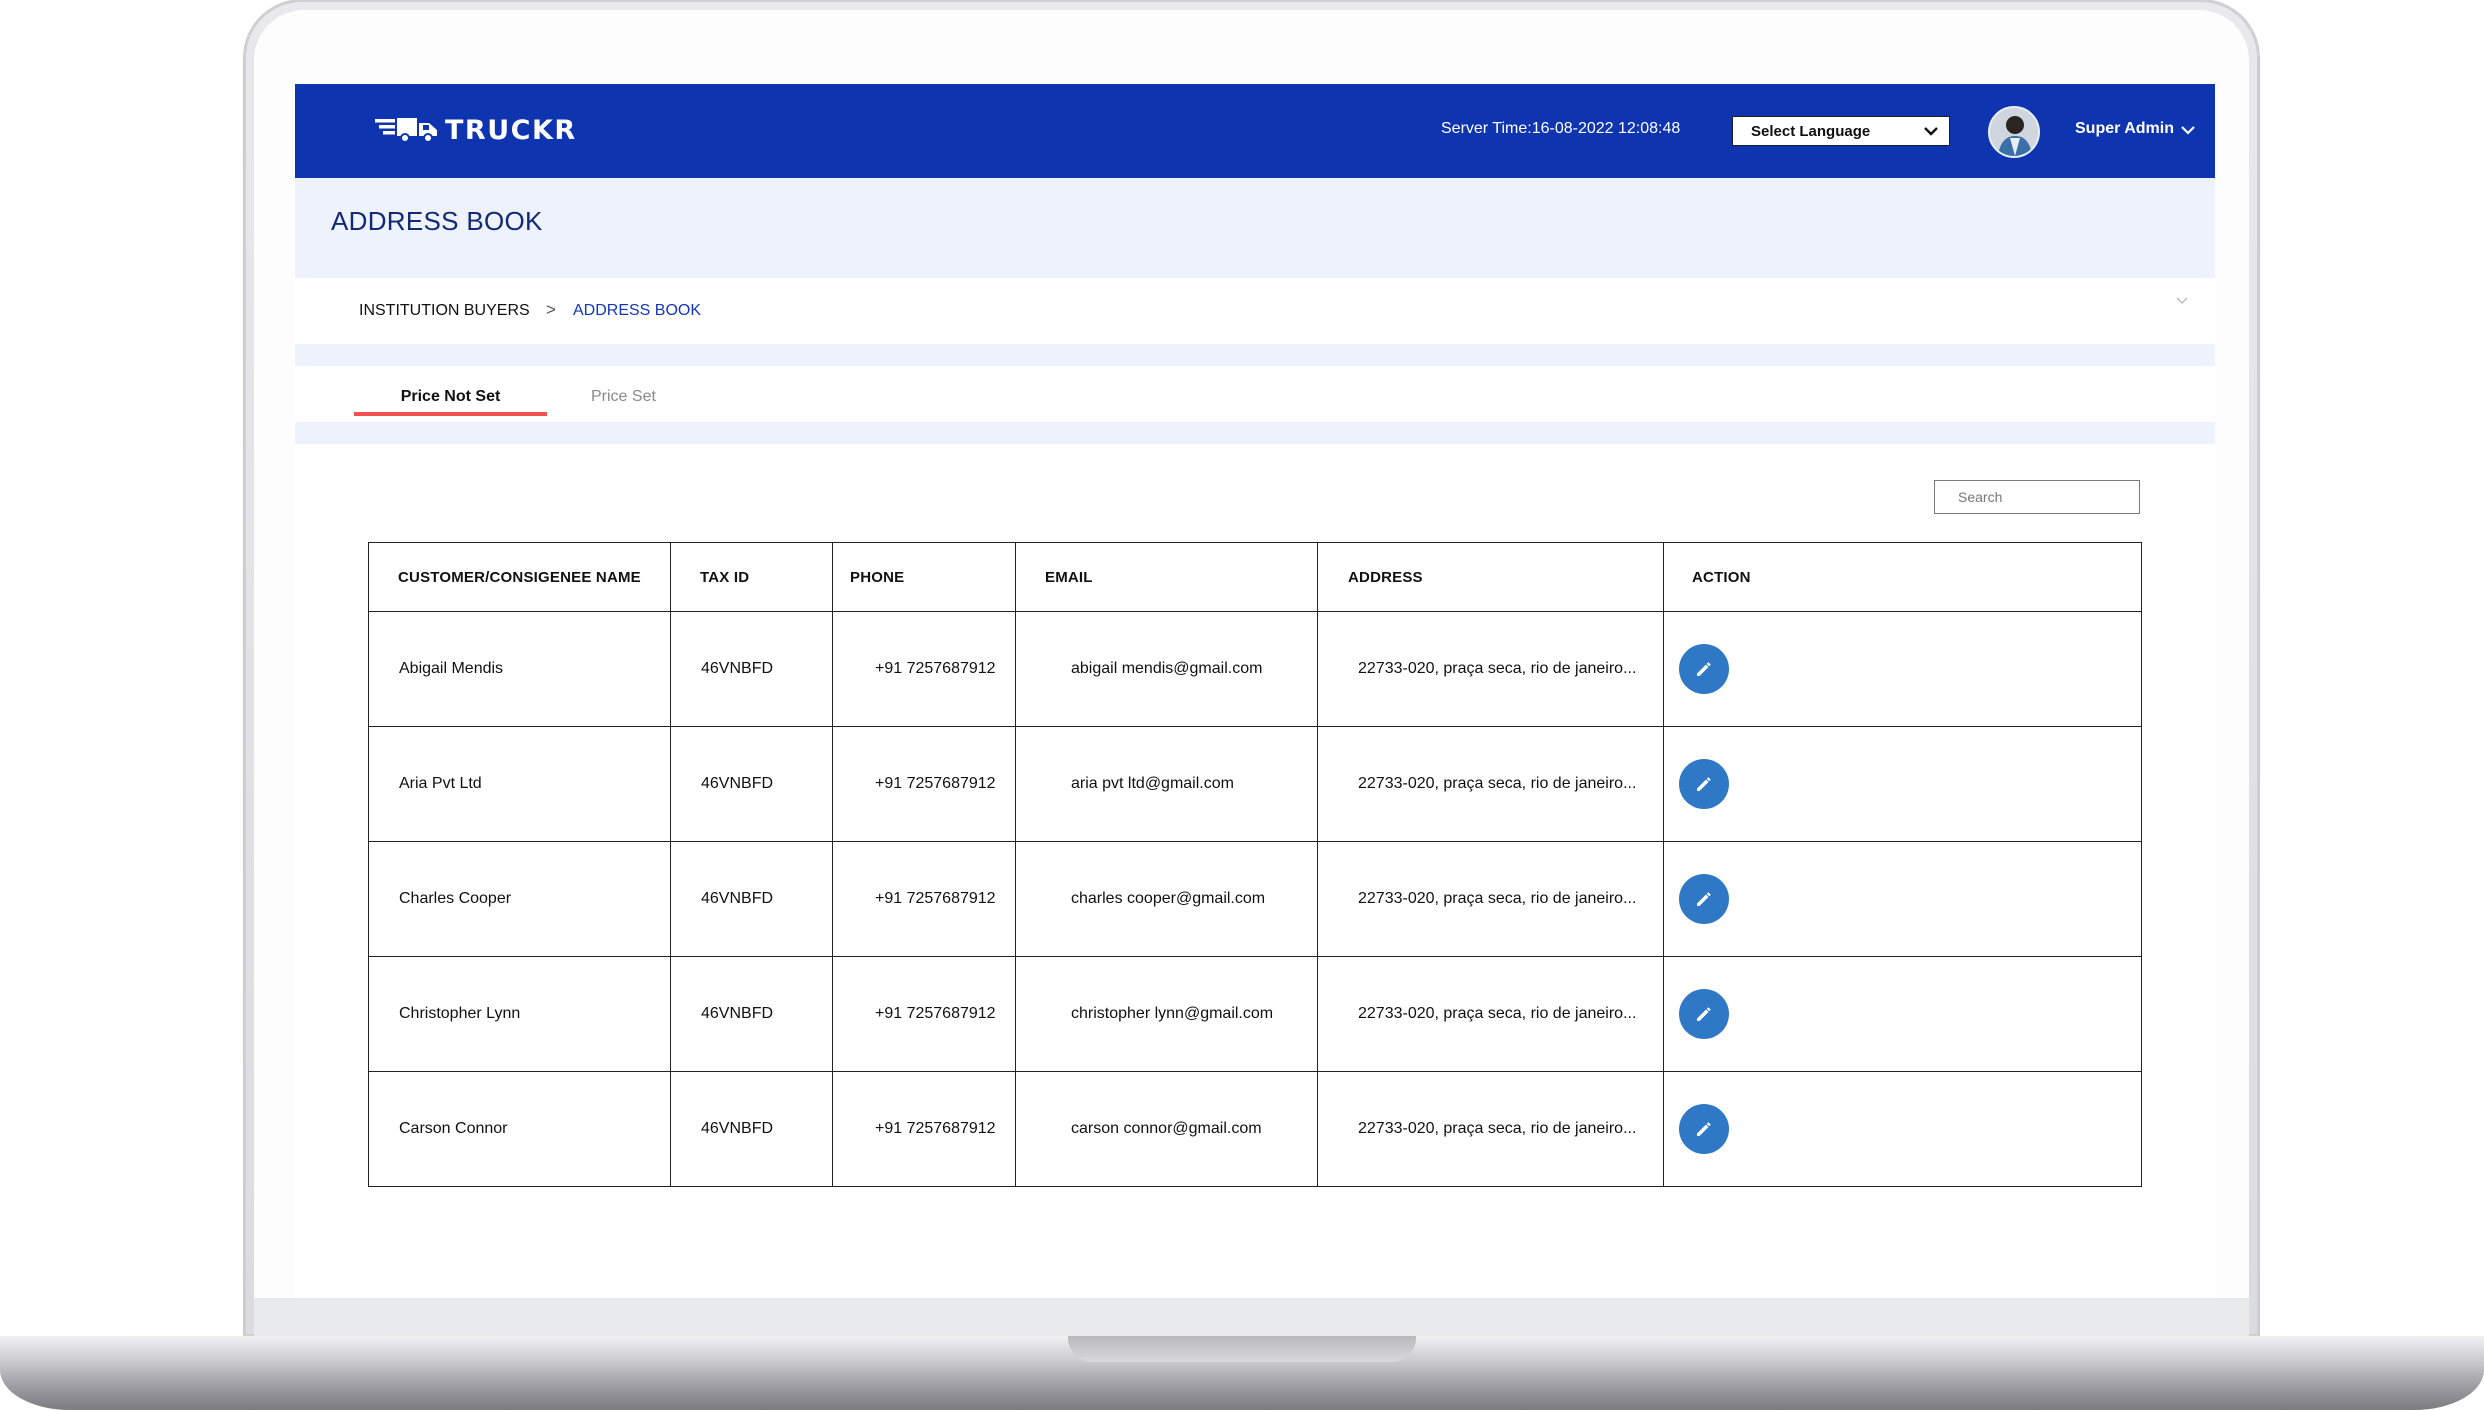 Image resolution: width=2484 pixels, height=1410 pixels. I want to click on cell-email: christopher lynn@gmail.com, so click(1166, 1014).